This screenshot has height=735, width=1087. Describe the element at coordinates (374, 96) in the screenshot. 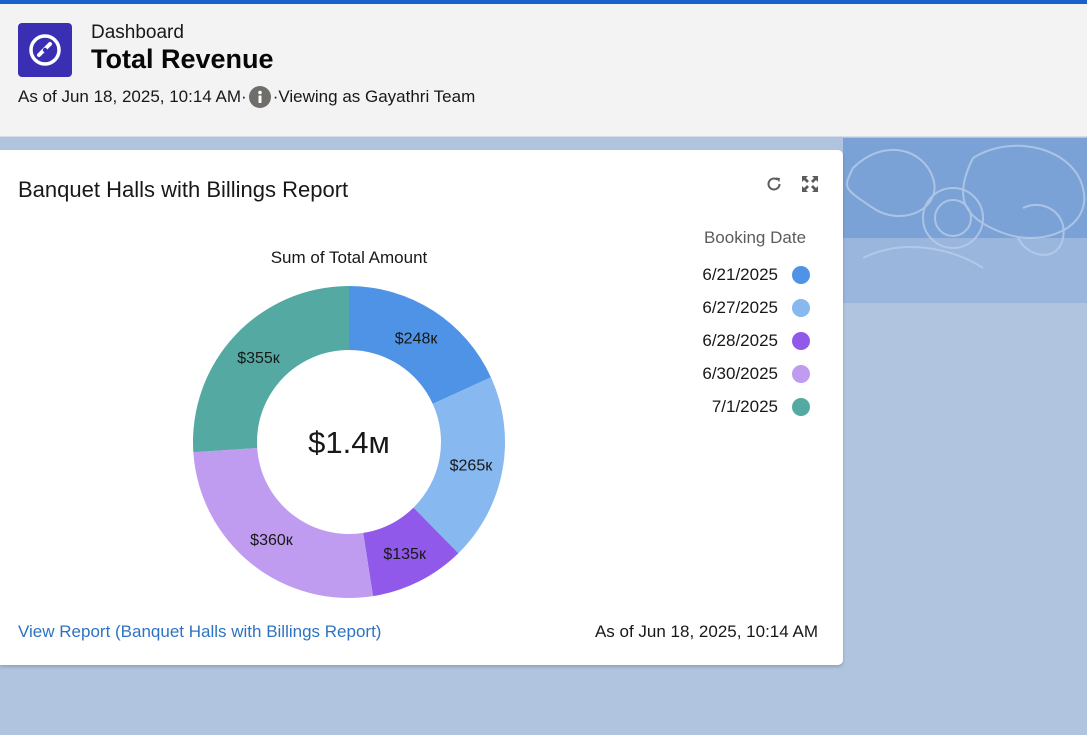

I see `viewing-as-label: ·Viewing as Gayathri Team` at that location.